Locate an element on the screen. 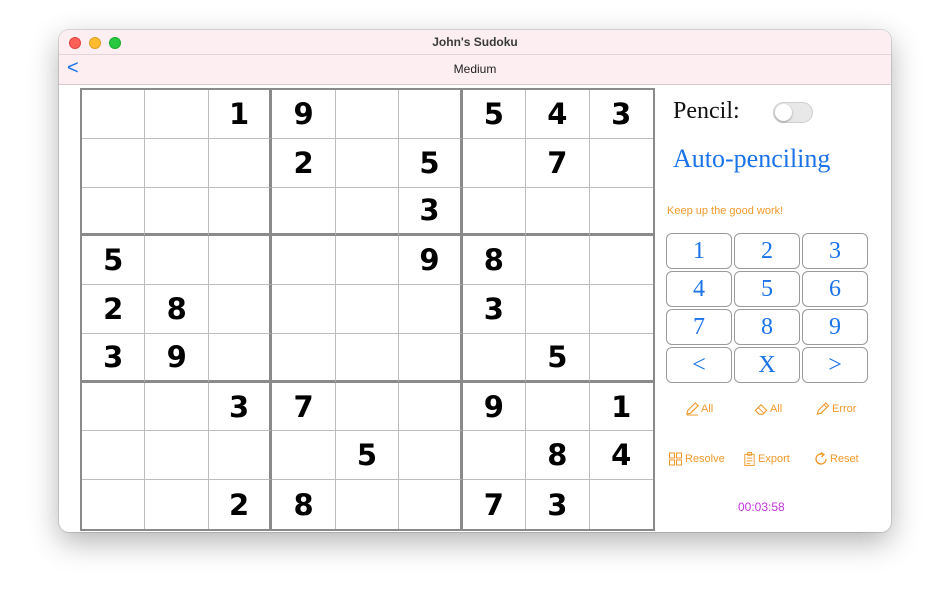 This screenshot has height=594, width=950. key-4: 4 is located at coordinates (699, 289).